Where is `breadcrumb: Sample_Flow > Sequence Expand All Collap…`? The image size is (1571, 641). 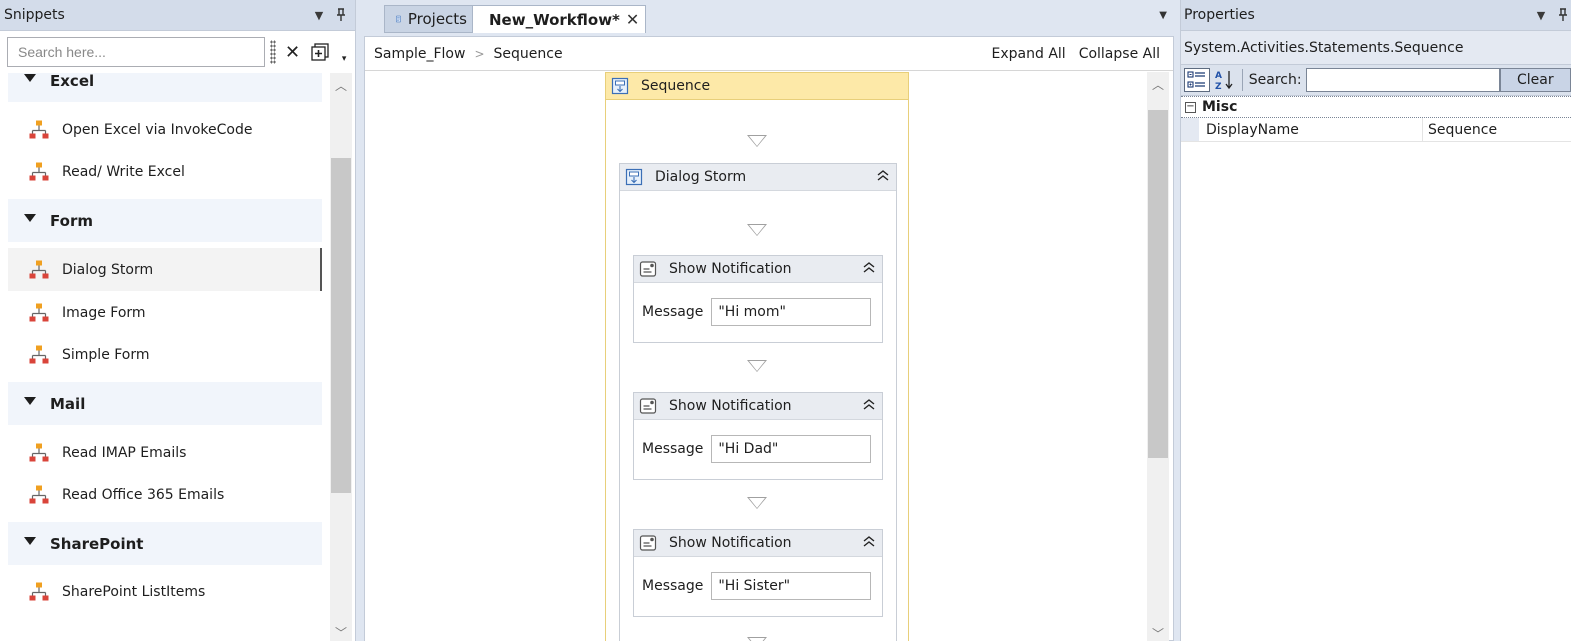 breadcrumb: Sample_Flow > Sequence Expand All Collap… is located at coordinates (769, 54).